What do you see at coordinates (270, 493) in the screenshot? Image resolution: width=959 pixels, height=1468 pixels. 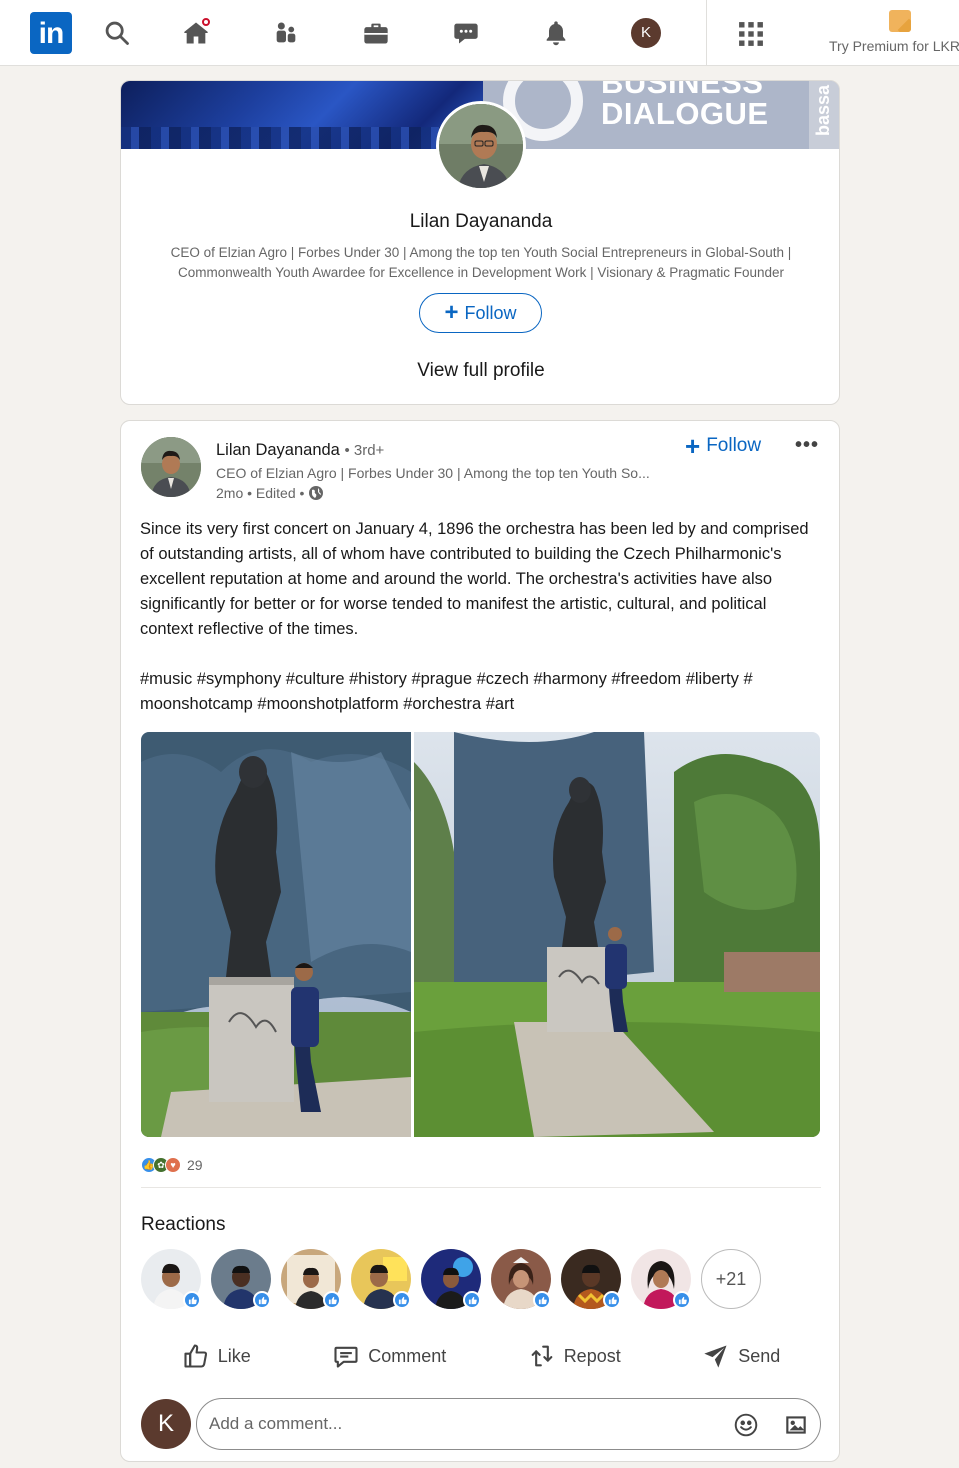 I see `post-meta: 2mo • Edited •` at bounding box center [270, 493].